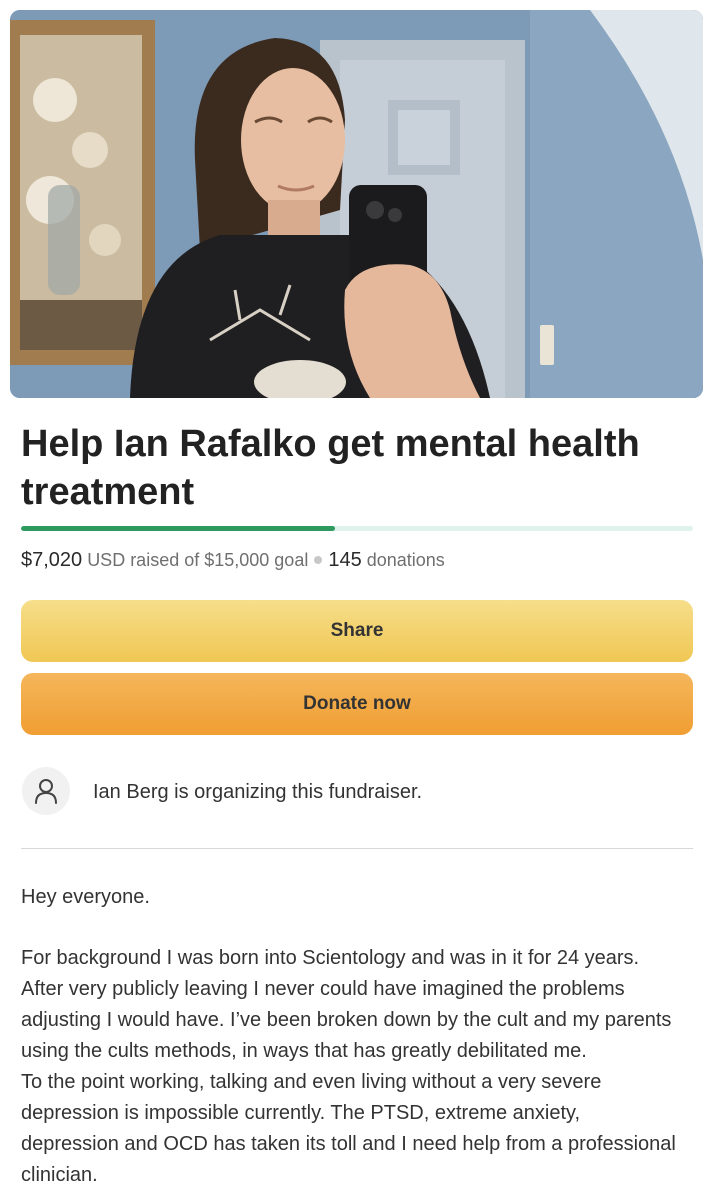 The width and height of the screenshot is (714, 1200). I want to click on avatar, so click(46, 791).